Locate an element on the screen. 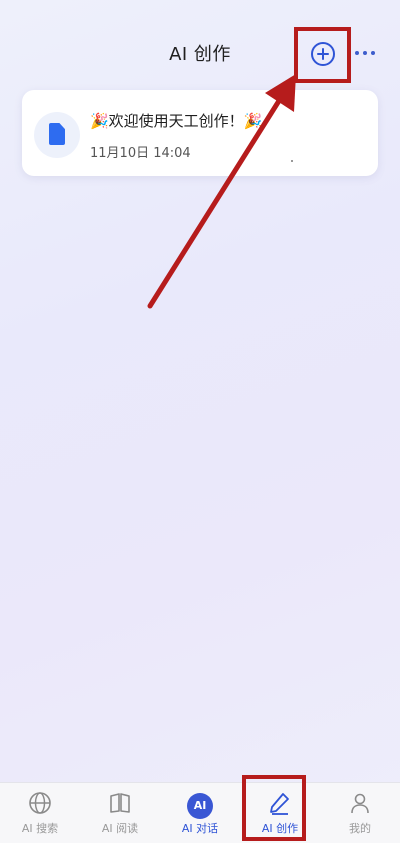 The width and height of the screenshot is (400, 843). tab-mine: 我的 is located at coordinates (360, 813).